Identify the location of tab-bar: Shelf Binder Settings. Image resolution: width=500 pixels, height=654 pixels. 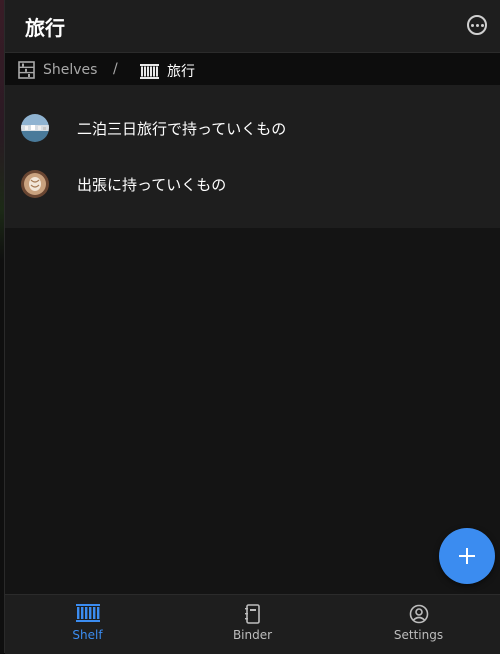
(252, 624).